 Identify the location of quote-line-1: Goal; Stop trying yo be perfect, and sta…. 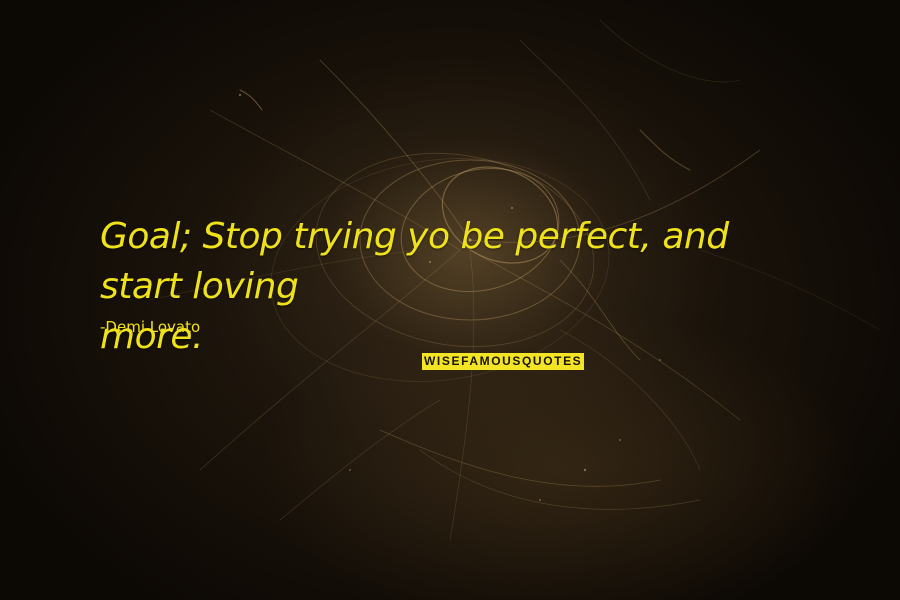
(414, 261).